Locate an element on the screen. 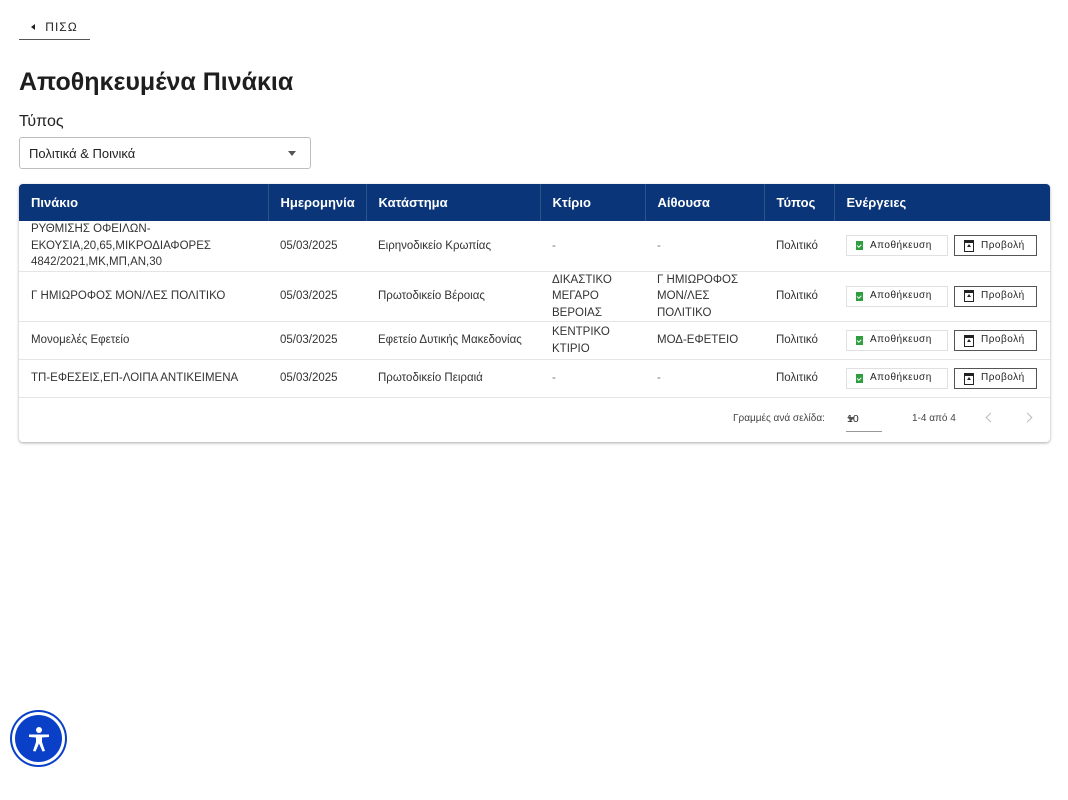  previous-page-icon is located at coordinates (990, 418).